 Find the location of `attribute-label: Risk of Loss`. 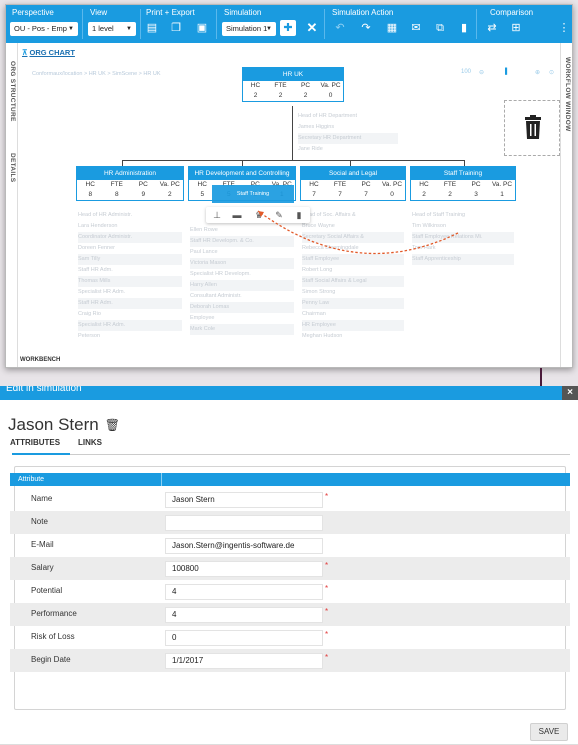

attribute-label: Risk of Loss is located at coordinates (53, 636).